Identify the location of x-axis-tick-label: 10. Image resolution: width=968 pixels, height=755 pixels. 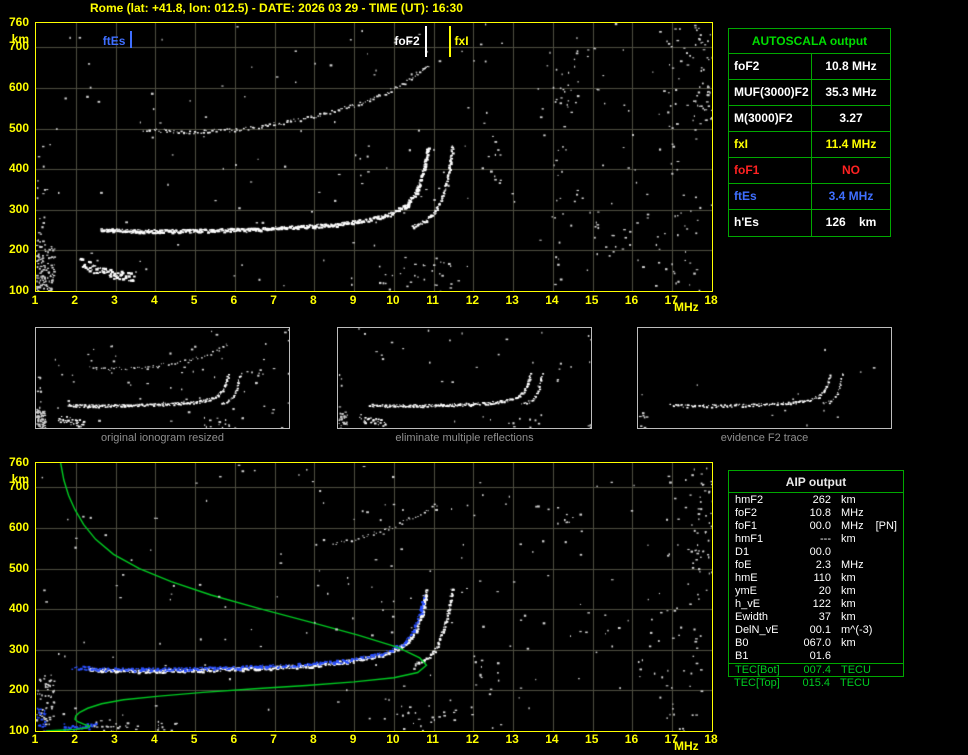
(393, 300).